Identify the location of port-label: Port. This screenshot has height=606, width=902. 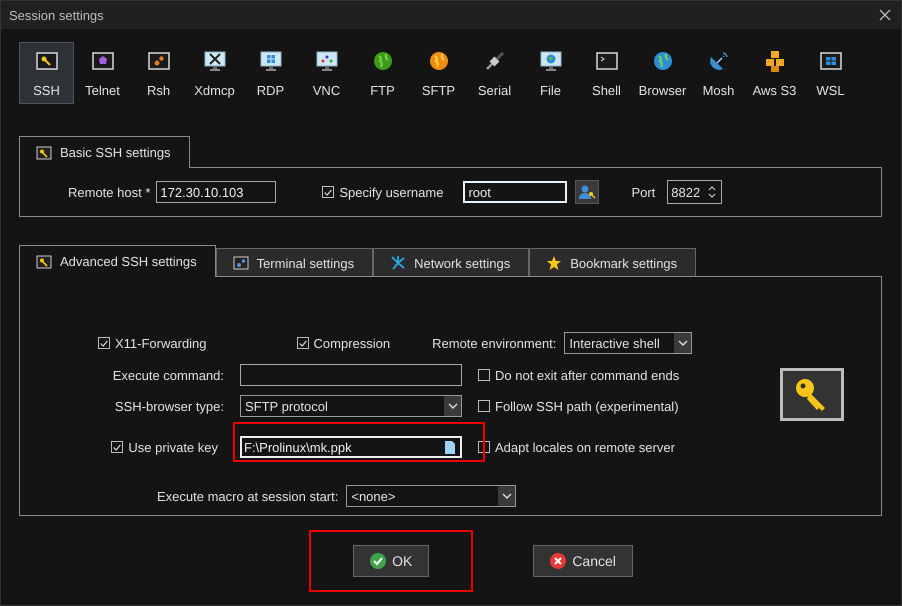
(643, 192).